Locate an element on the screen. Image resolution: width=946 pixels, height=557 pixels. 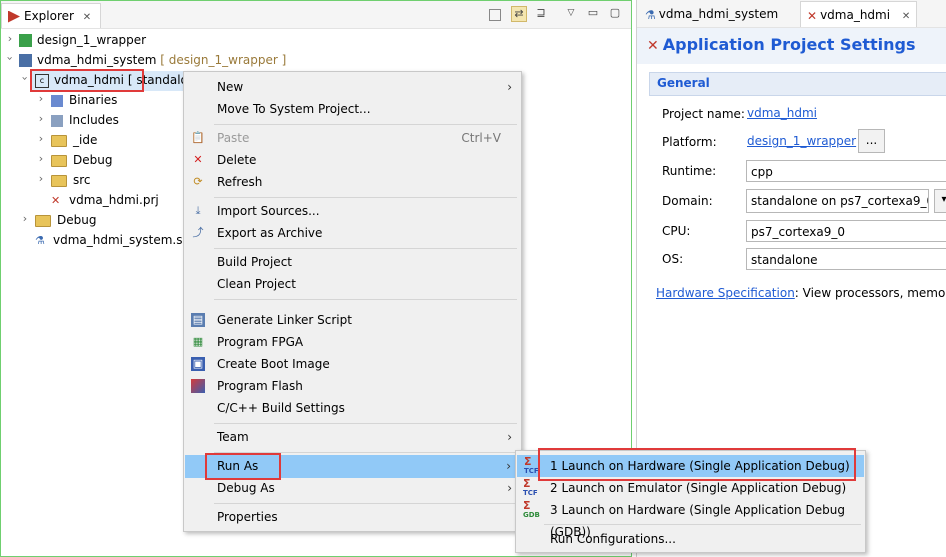
view-menu-icon: ▽ is located at coordinates (571, 13).